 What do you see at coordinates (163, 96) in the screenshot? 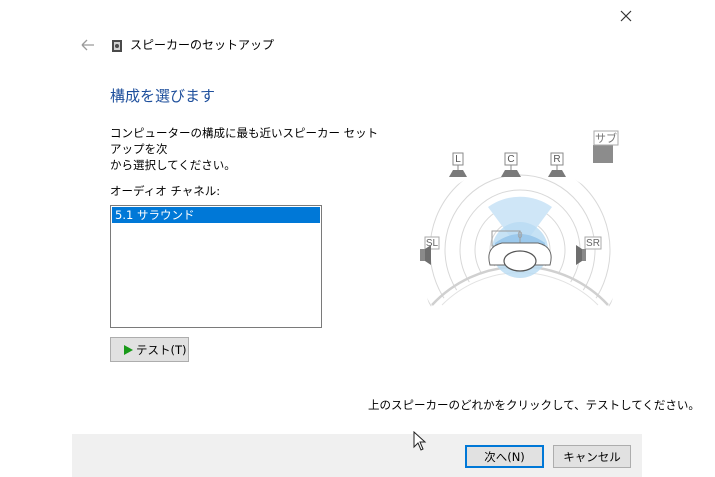
I see `page-heading: 構成を選びます` at bounding box center [163, 96].